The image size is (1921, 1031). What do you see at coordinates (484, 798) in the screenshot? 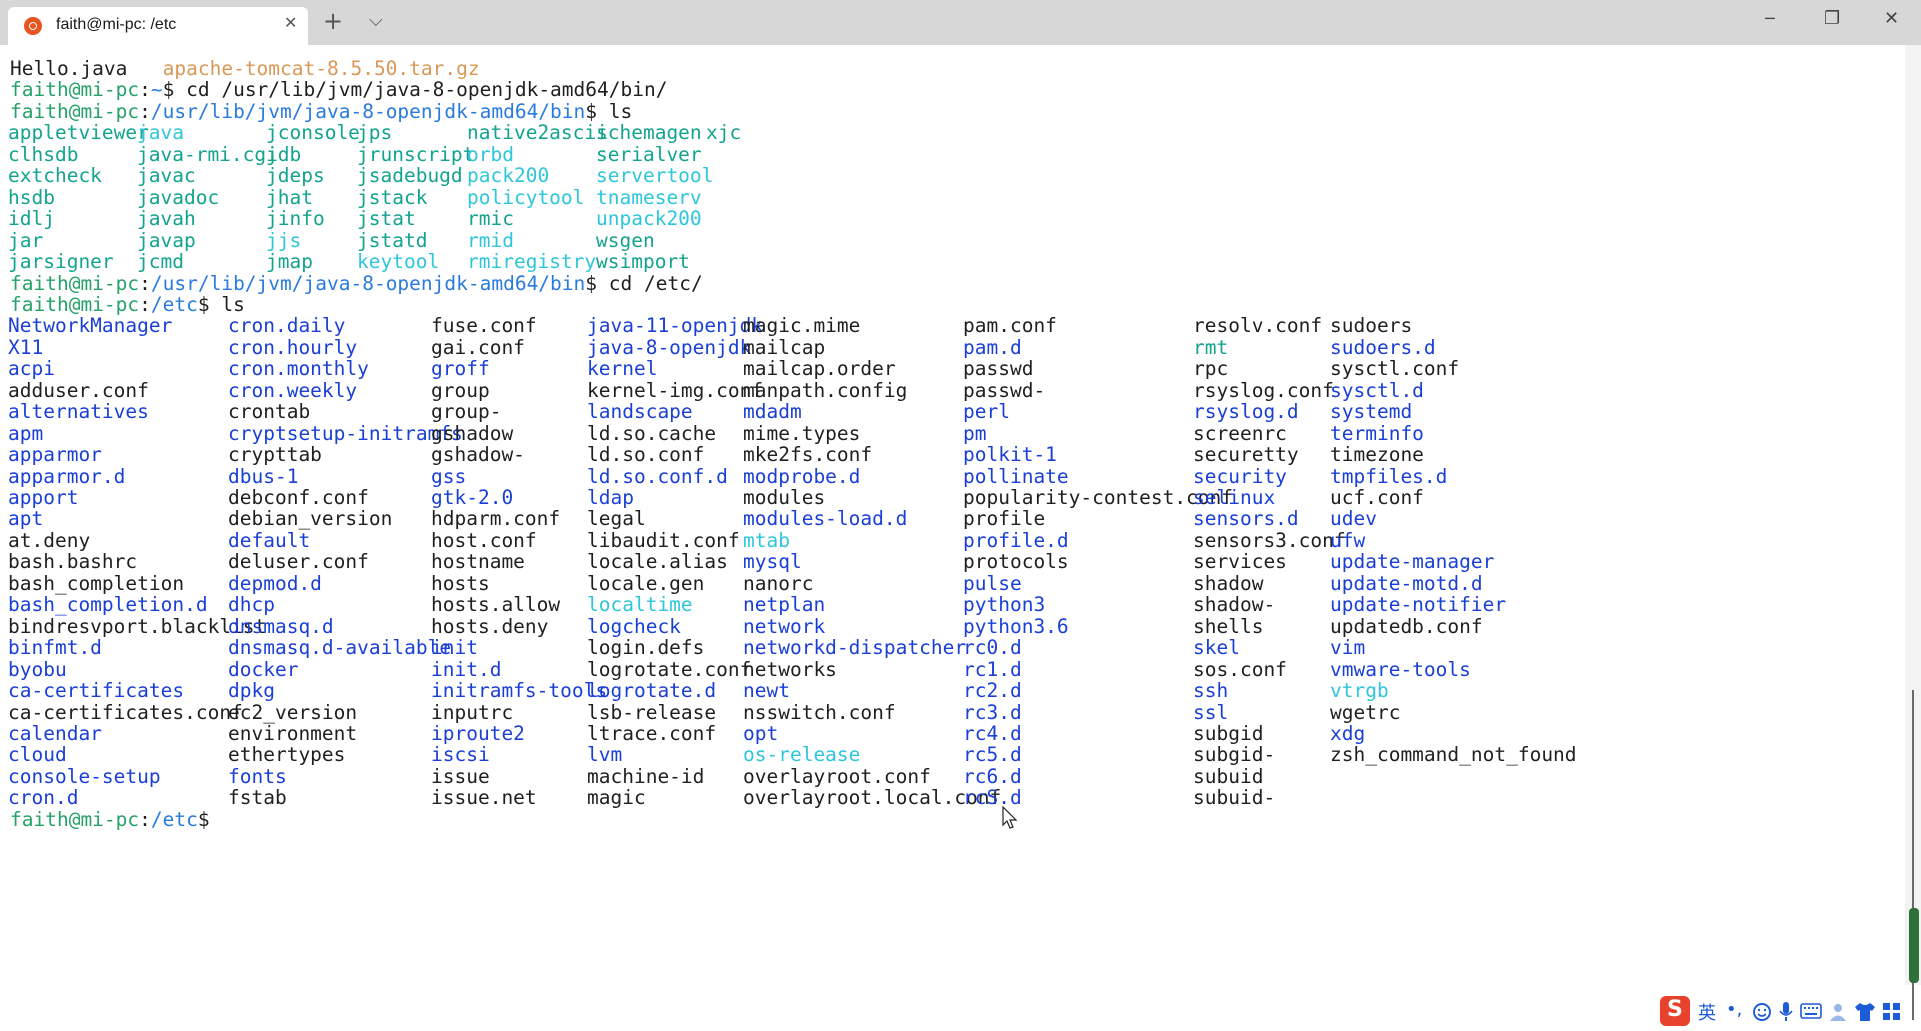
I see `file-entry: issue.net` at bounding box center [484, 798].